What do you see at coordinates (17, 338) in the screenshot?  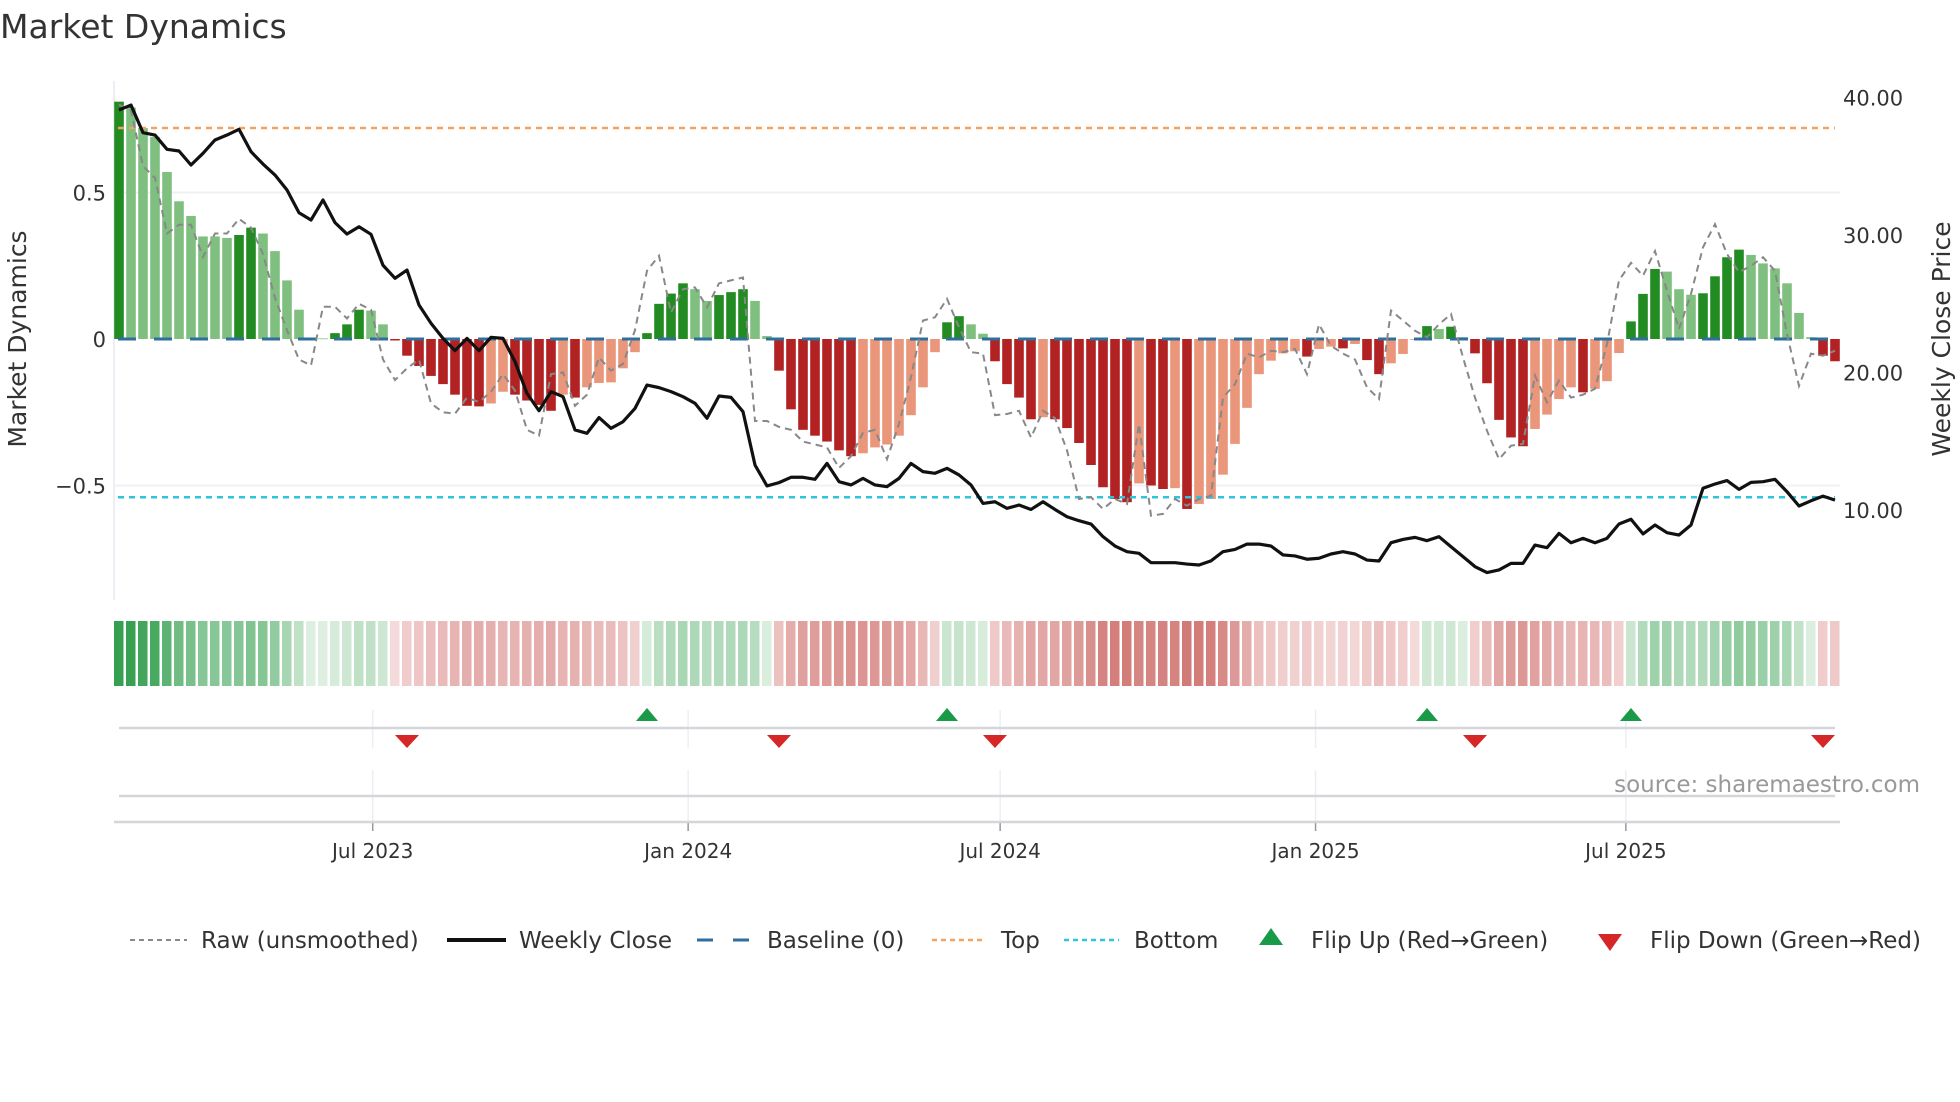 I see `y-axis-label: Market Dynamics` at bounding box center [17, 338].